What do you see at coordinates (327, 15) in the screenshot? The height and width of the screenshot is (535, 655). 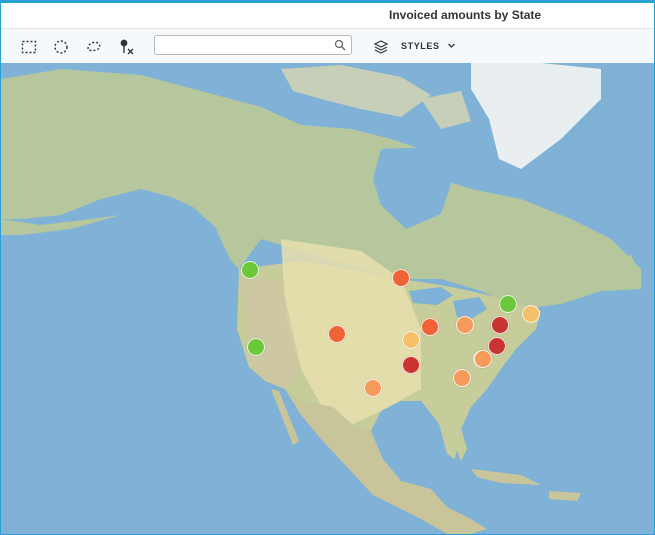 I see `title-bar: Invoiced amounts by State` at bounding box center [327, 15].